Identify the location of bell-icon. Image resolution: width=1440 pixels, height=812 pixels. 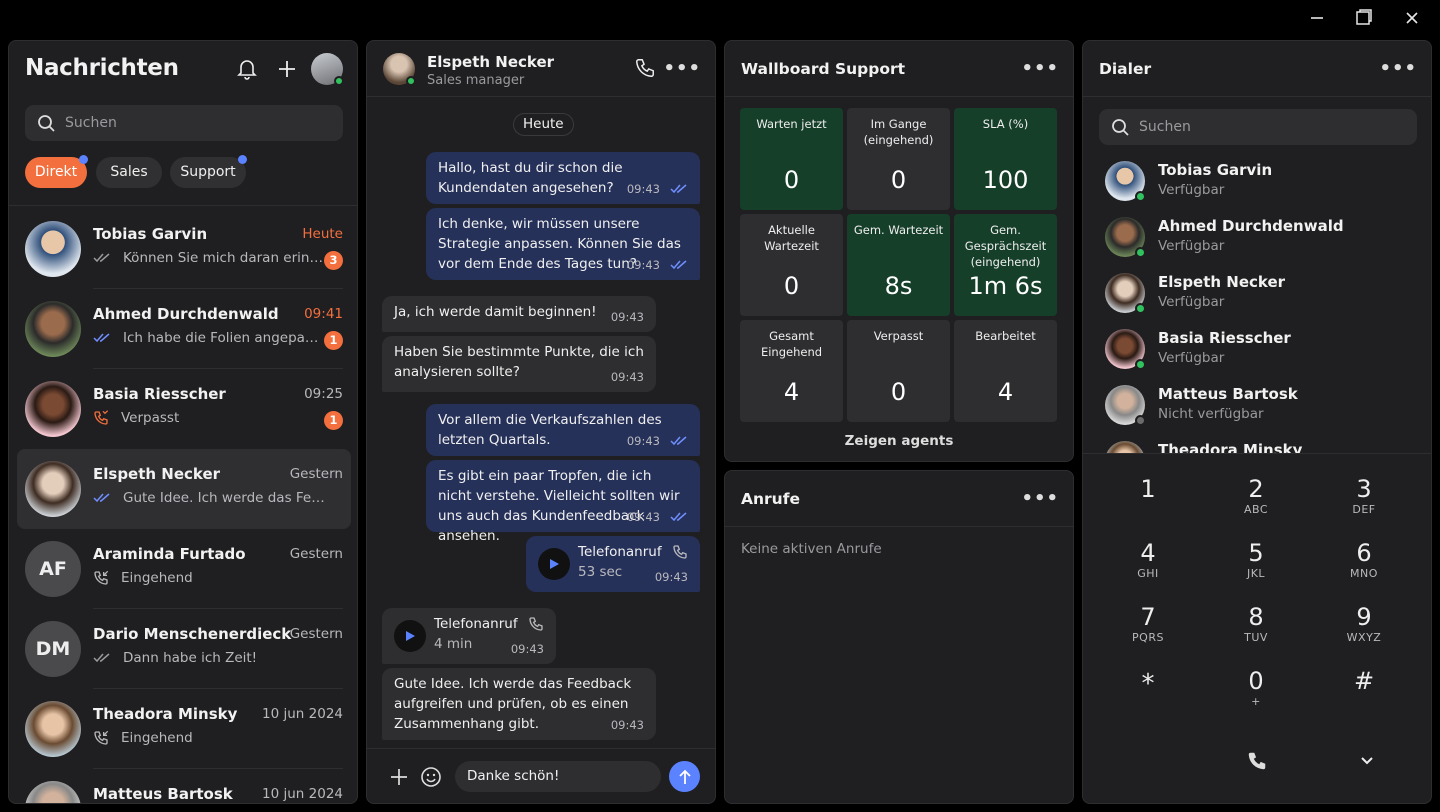
(247, 69).